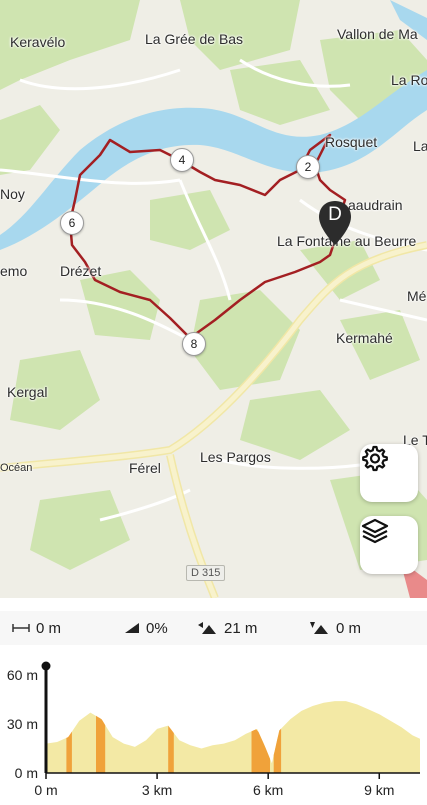 The width and height of the screenshot is (427, 805). Describe the element at coordinates (349, 628) in the screenshot. I see `descent-value: 0 m` at that location.